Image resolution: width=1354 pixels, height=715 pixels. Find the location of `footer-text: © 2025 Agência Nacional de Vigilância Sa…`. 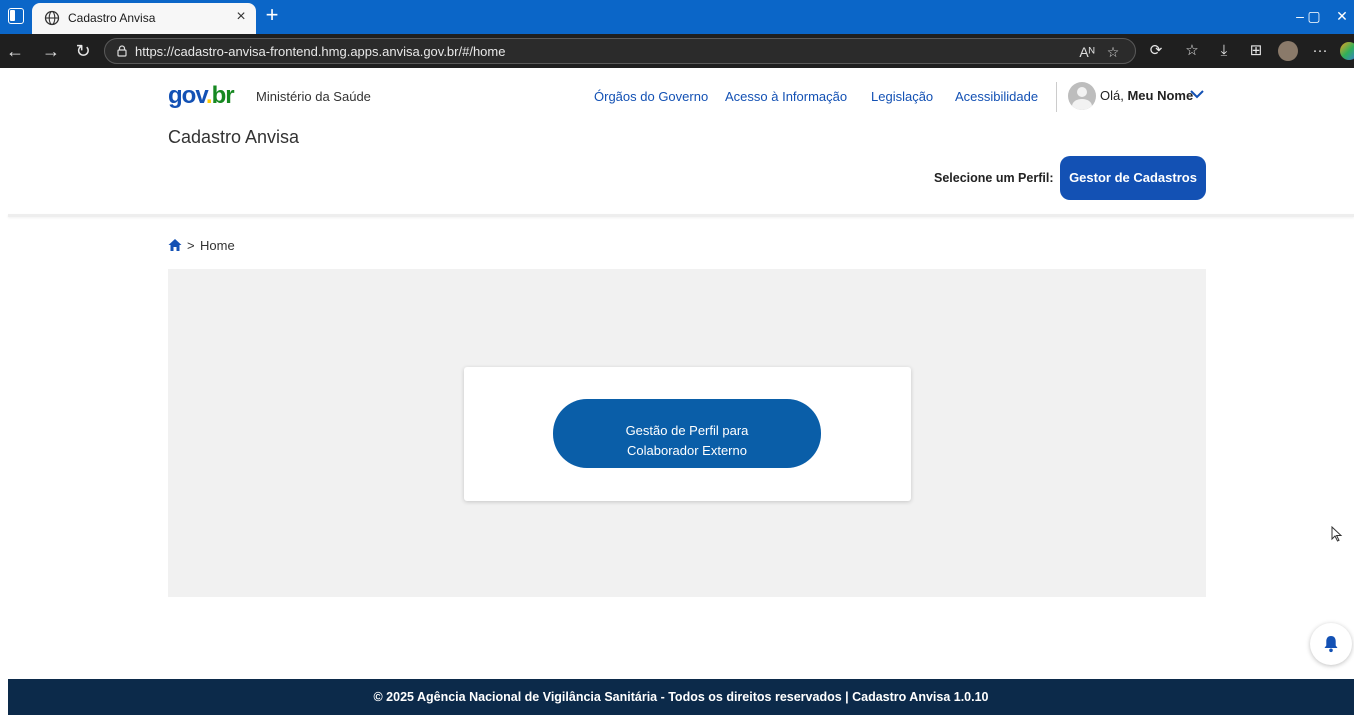

footer-text: © 2025 Agência Nacional de Vigilância Sa… is located at coordinates (681, 697).